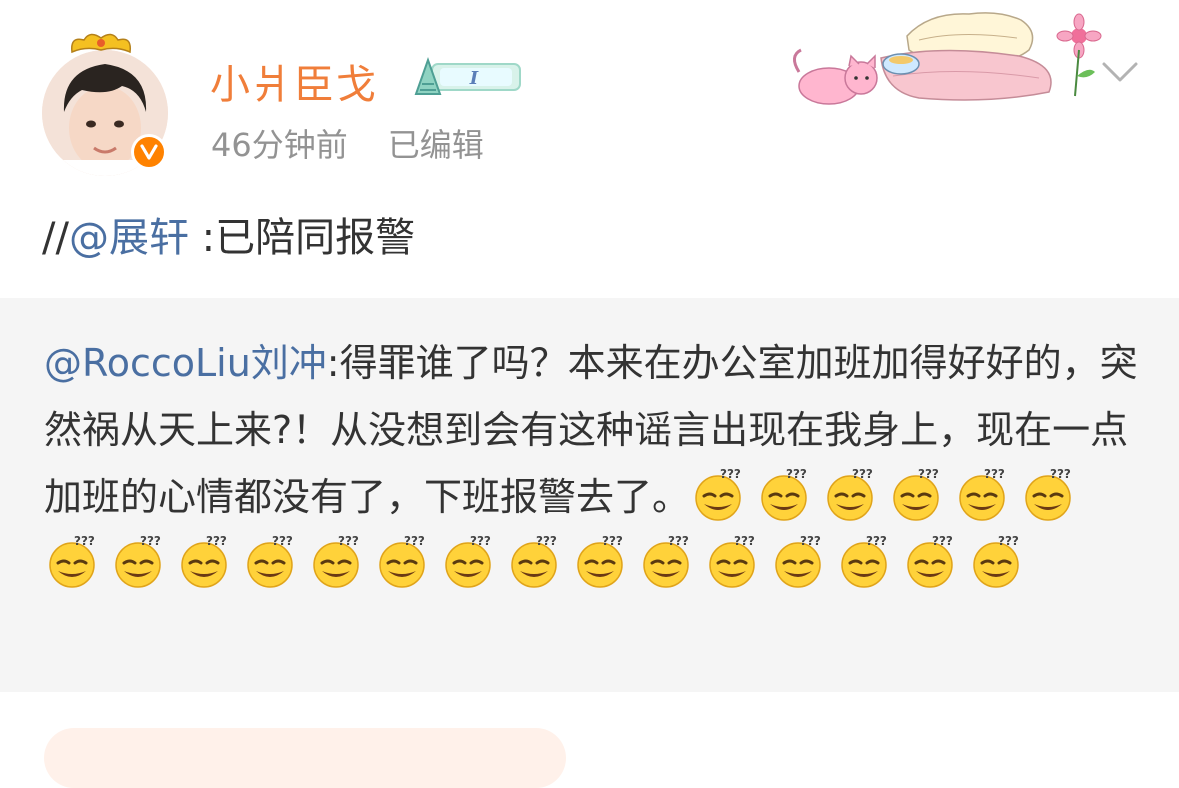 The height and width of the screenshot is (788, 1179). I want to click on repost-text: //@展轩 :已陪同报警, so click(228, 234).